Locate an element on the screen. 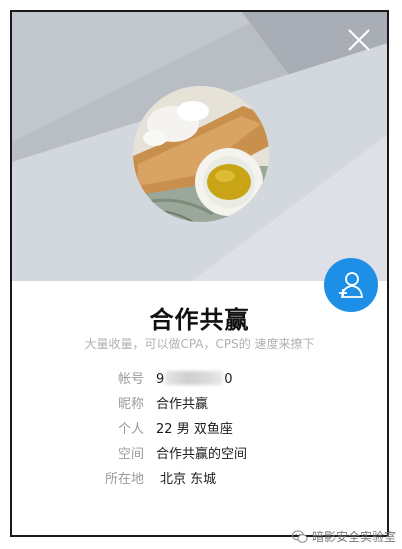 The width and height of the screenshot is (402, 549). account-suffix: 0 is located at coordinates (228, 379).